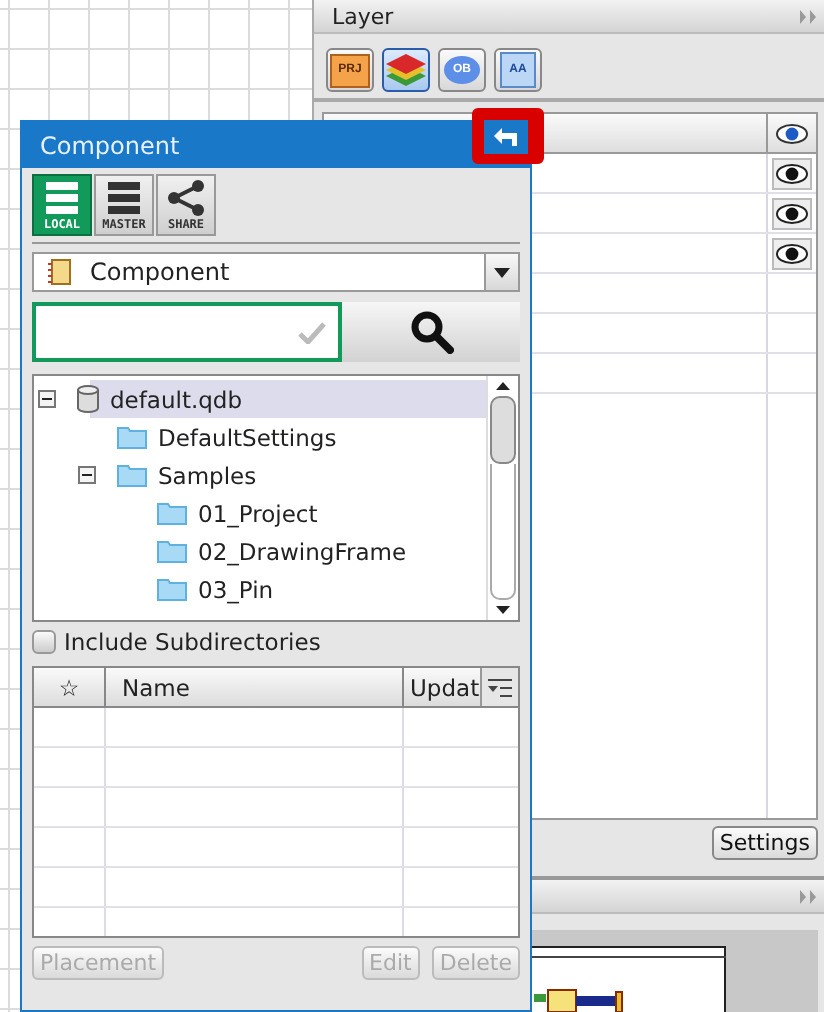  What do you see at coordinates (502, 498) in the screenshot?
I see `scrollbar` at bounding box center [502, 498].